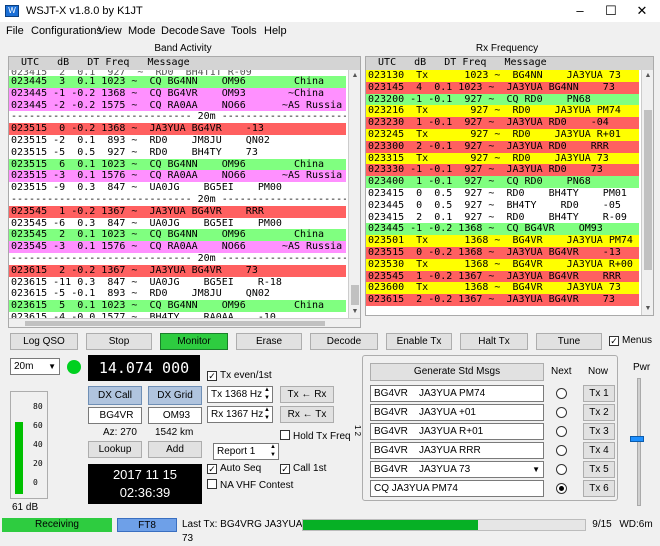 The image size is (660, 546). Describe the element at coordinates (561, 393) in the screenshot. I see `tx1-next-radio` at that location.